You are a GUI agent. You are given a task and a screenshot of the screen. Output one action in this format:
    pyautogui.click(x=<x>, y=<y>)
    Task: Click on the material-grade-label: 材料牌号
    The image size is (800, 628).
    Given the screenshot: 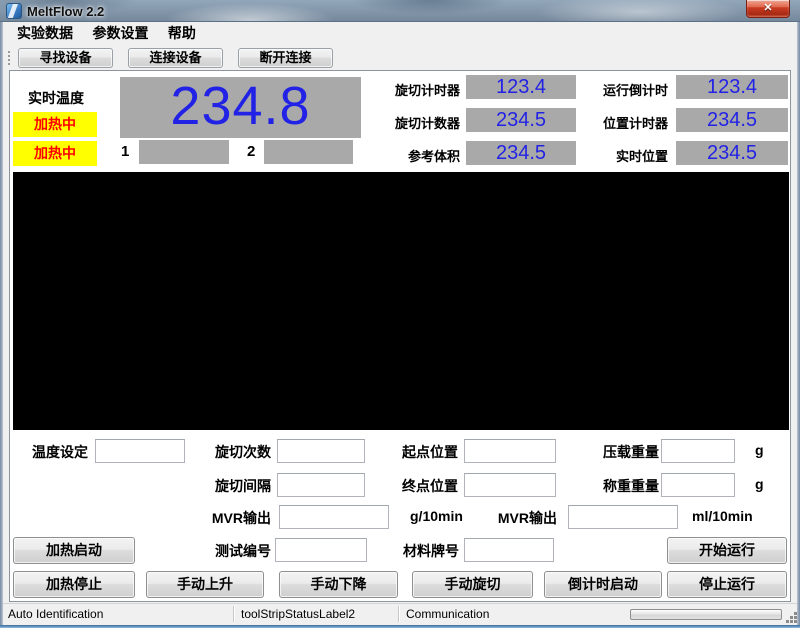 What is the action you would take?
    pyautogui.click(x=431, y=551)
    